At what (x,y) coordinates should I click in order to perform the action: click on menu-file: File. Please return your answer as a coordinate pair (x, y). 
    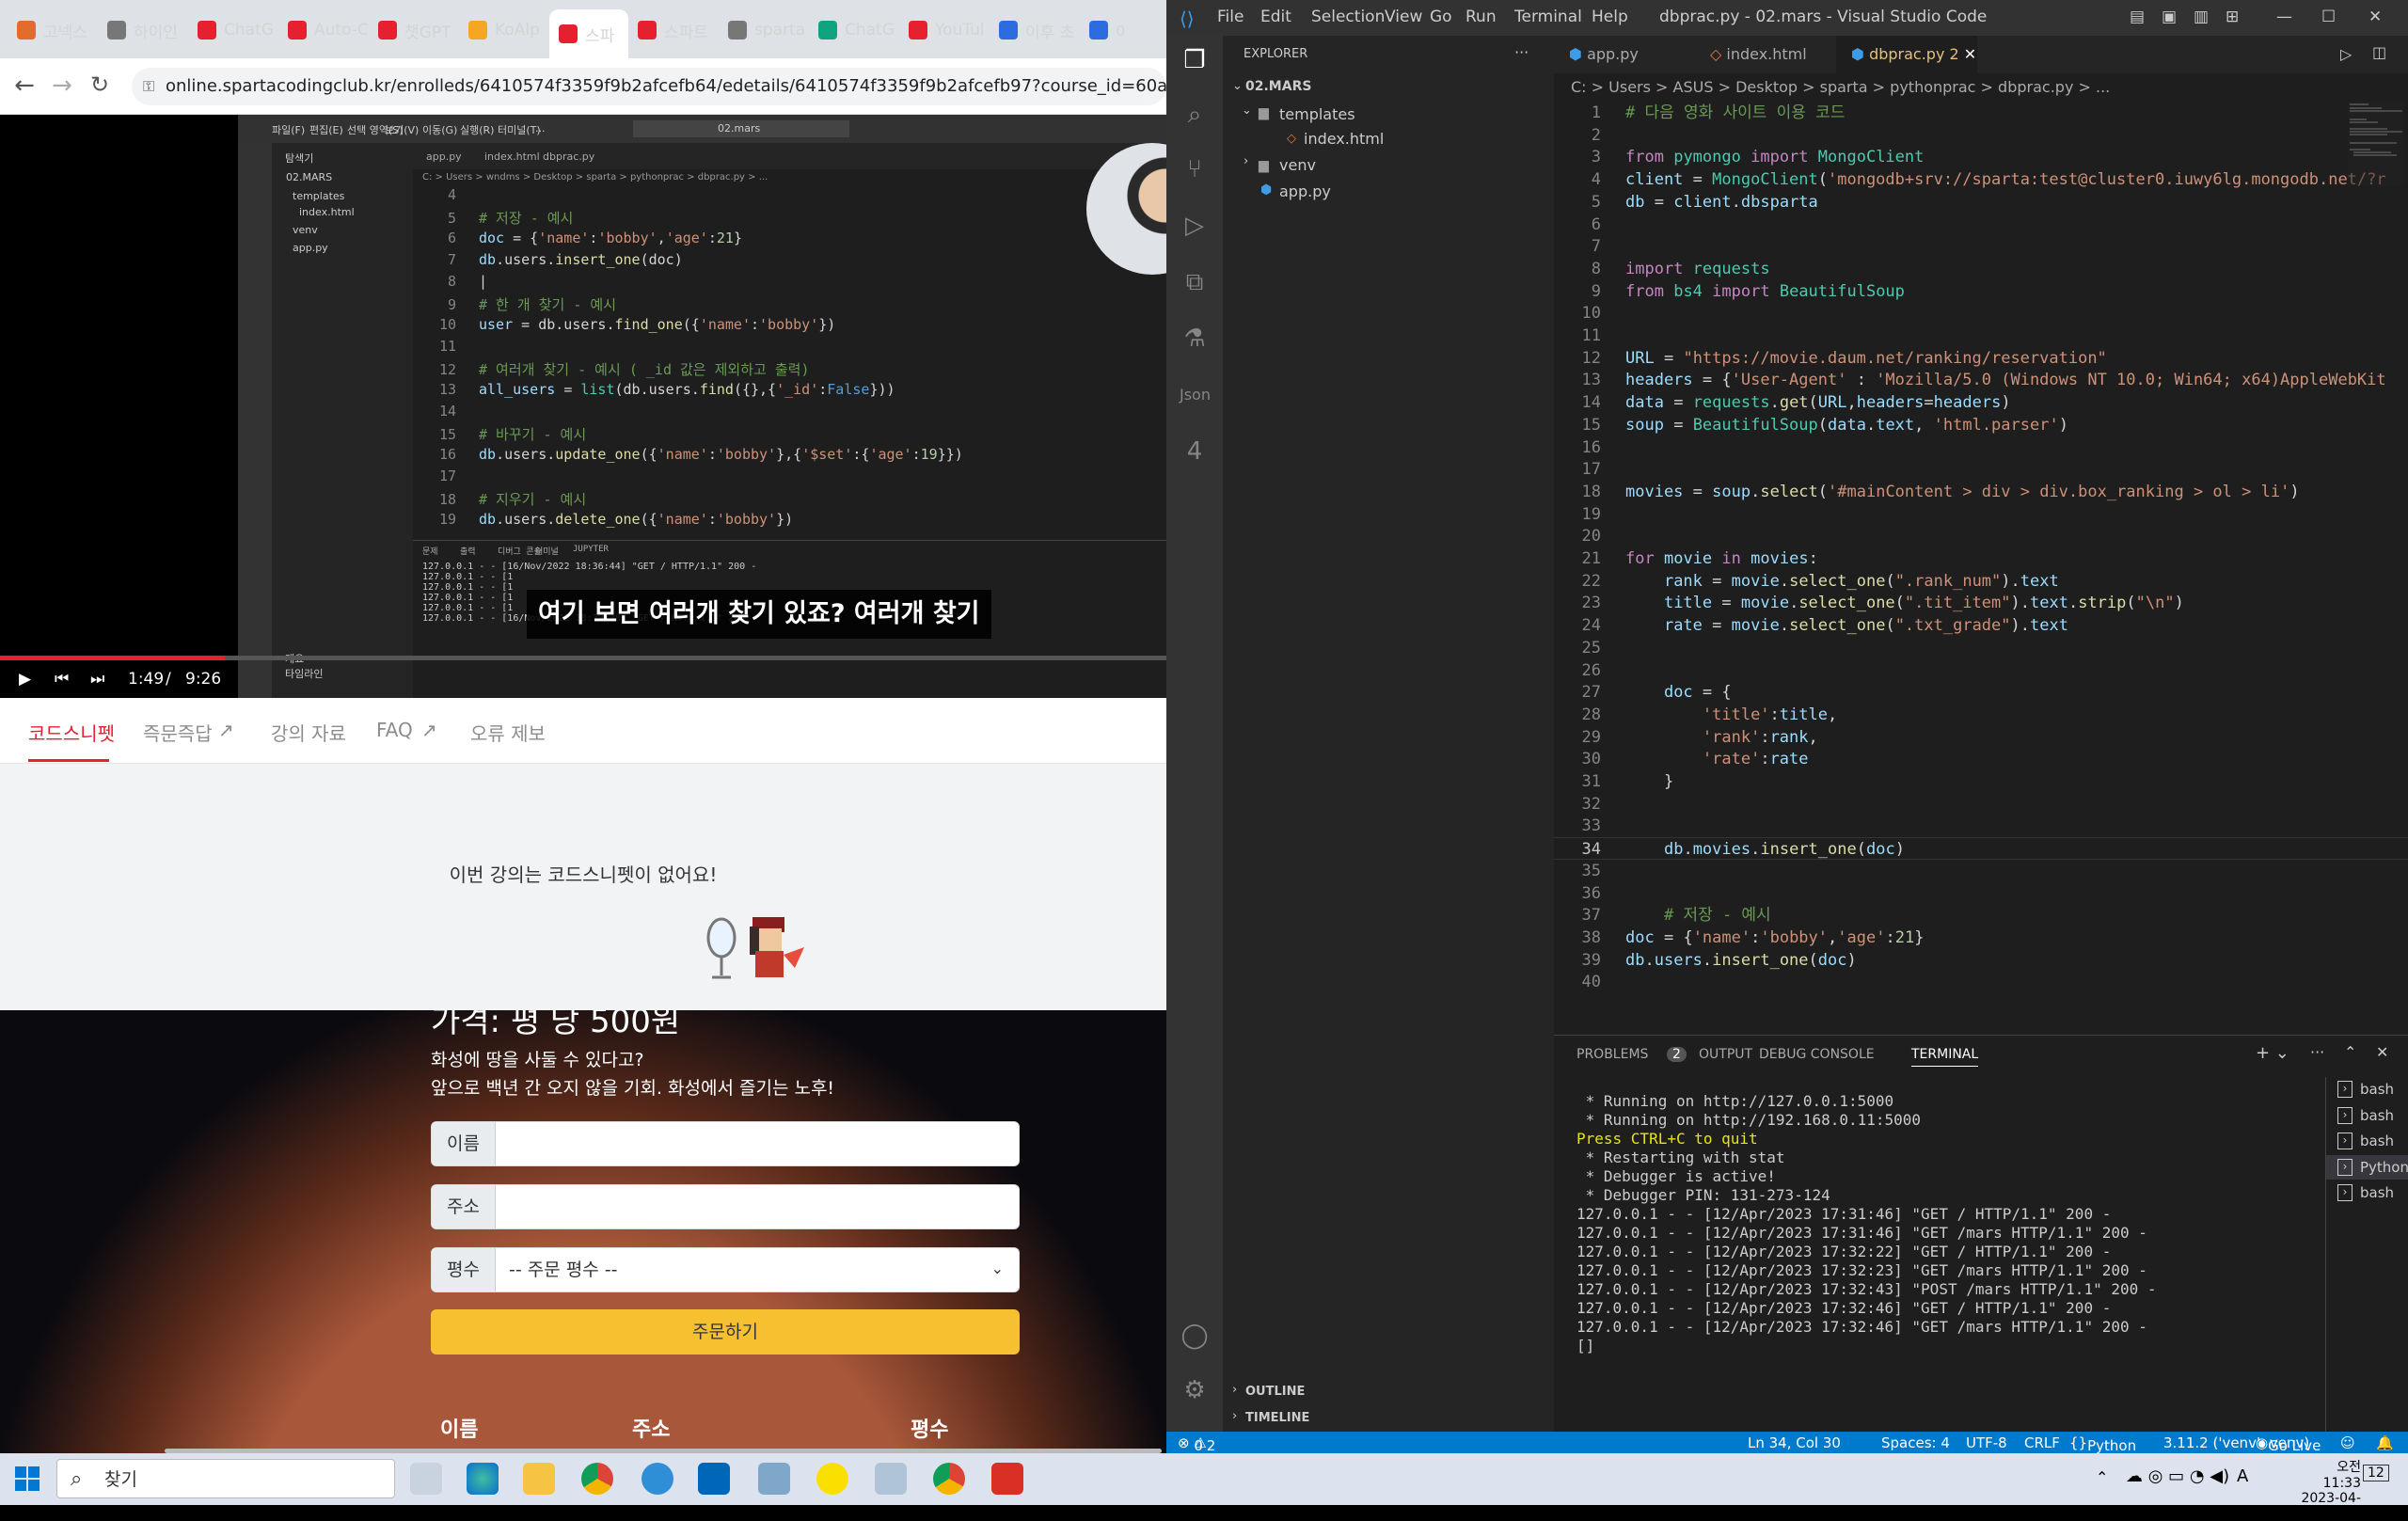
    Looking at the image, I should click on (1231, 17).